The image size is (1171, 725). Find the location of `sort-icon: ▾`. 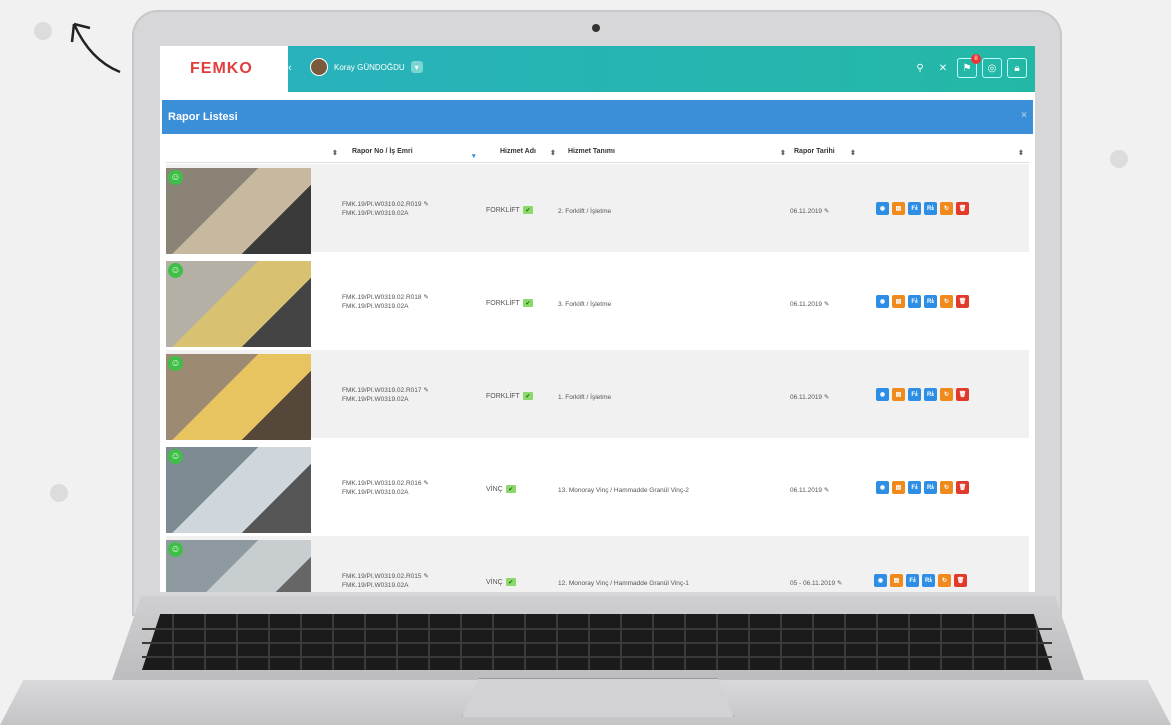

sort-icon: ▾ is located at coordinates (474, 156).